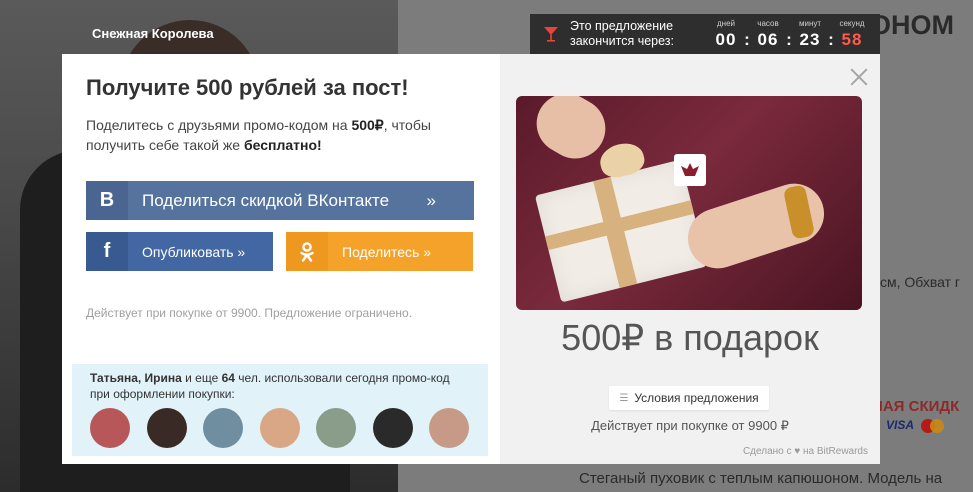 The image size is (973, 492). I want to click on timer-hours-value: 06, so click(768, 39).